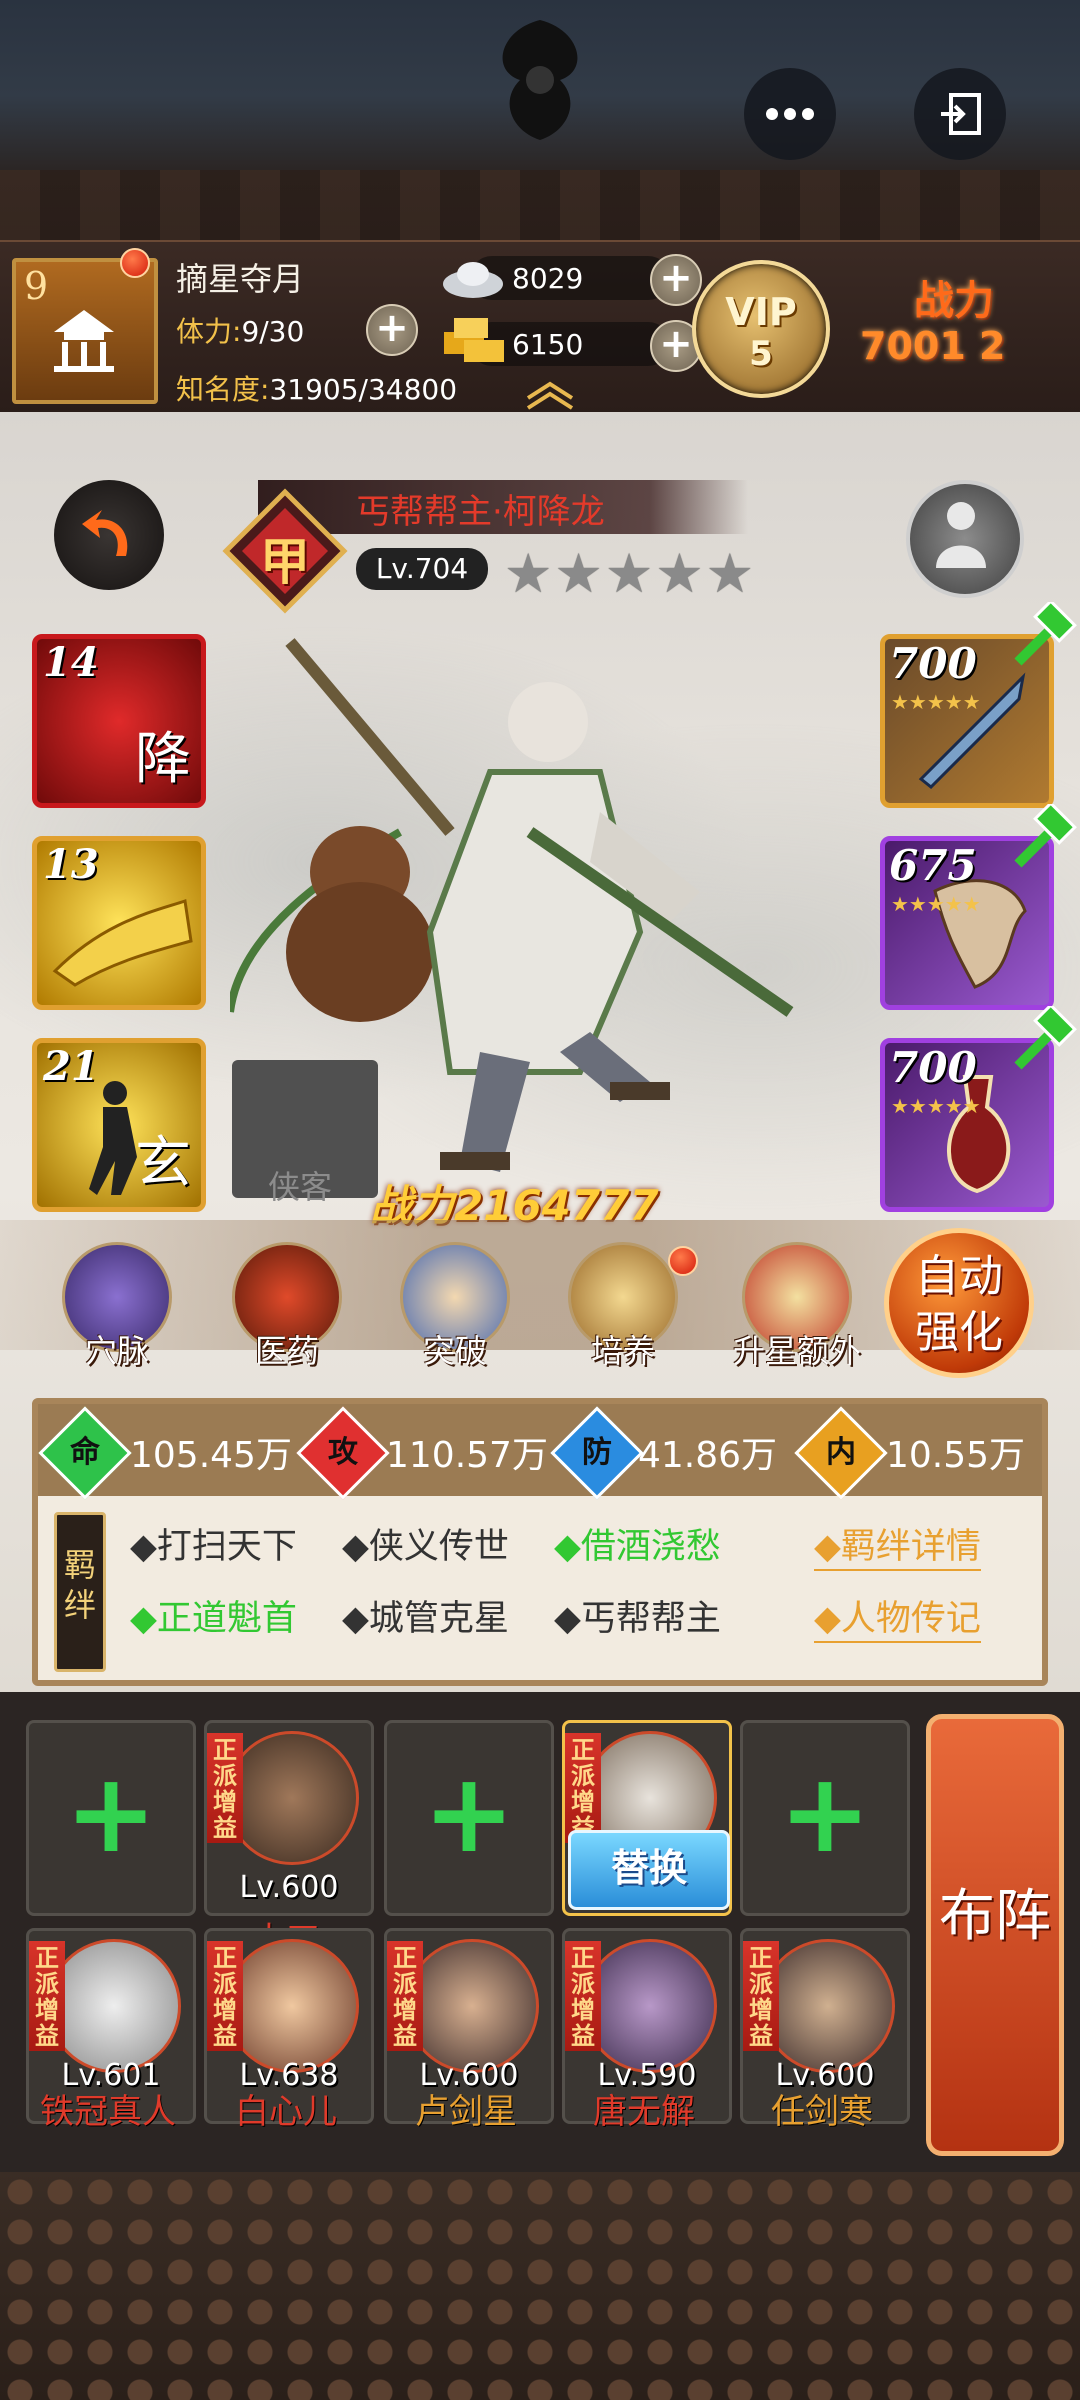 The image size is (1080, 2400). What do you see at coordinates (454, 1351) in the screenshot?
I see `breakthrough-label: 突破` at bounding box center [454, 1351].